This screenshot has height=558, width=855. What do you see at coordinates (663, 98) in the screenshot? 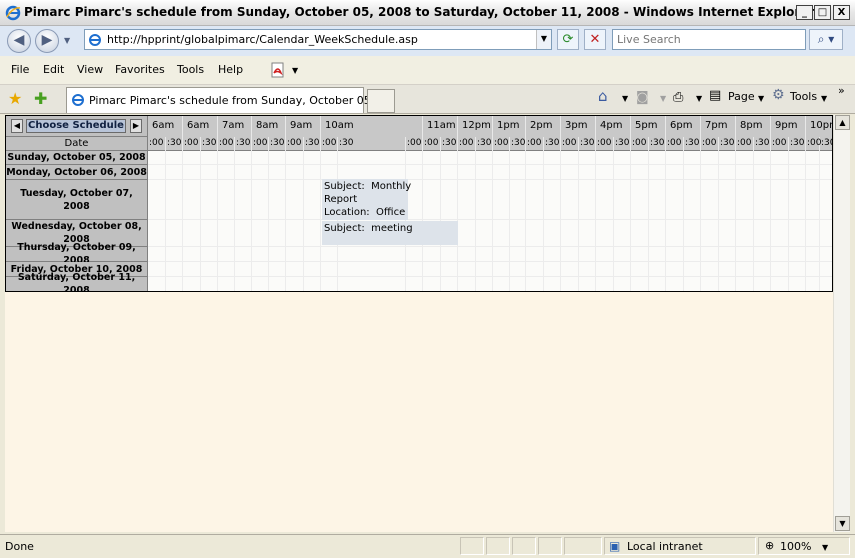
I see `feeds-dropdown: ▼` at bounding box center [663, 98].